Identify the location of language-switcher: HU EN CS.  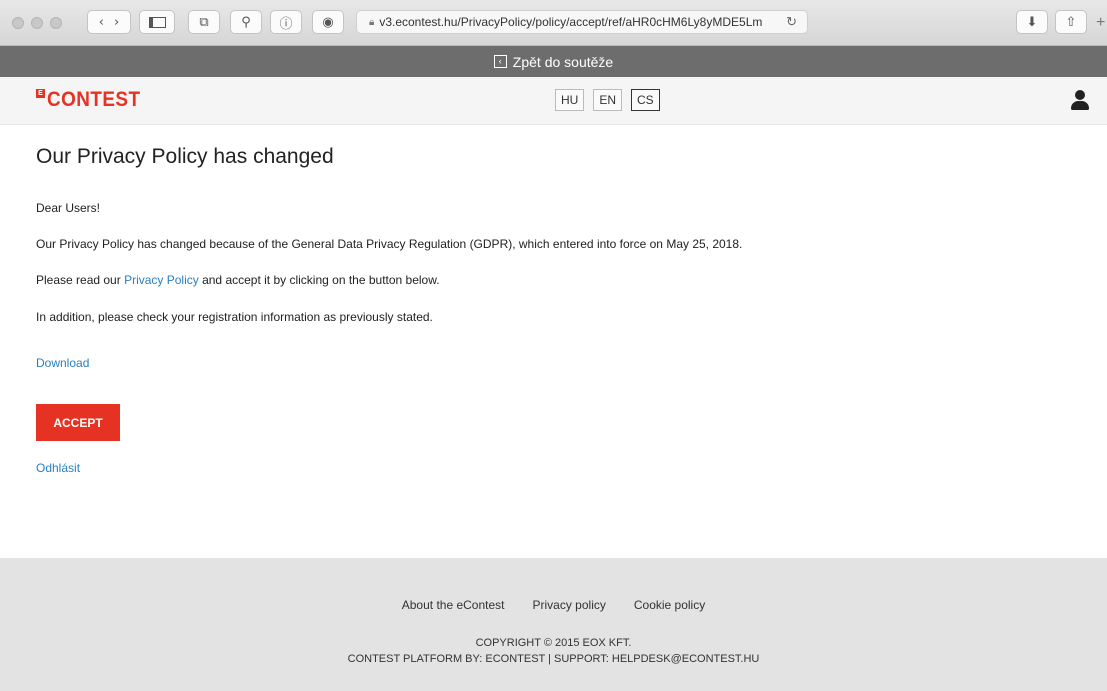
(607, 100).